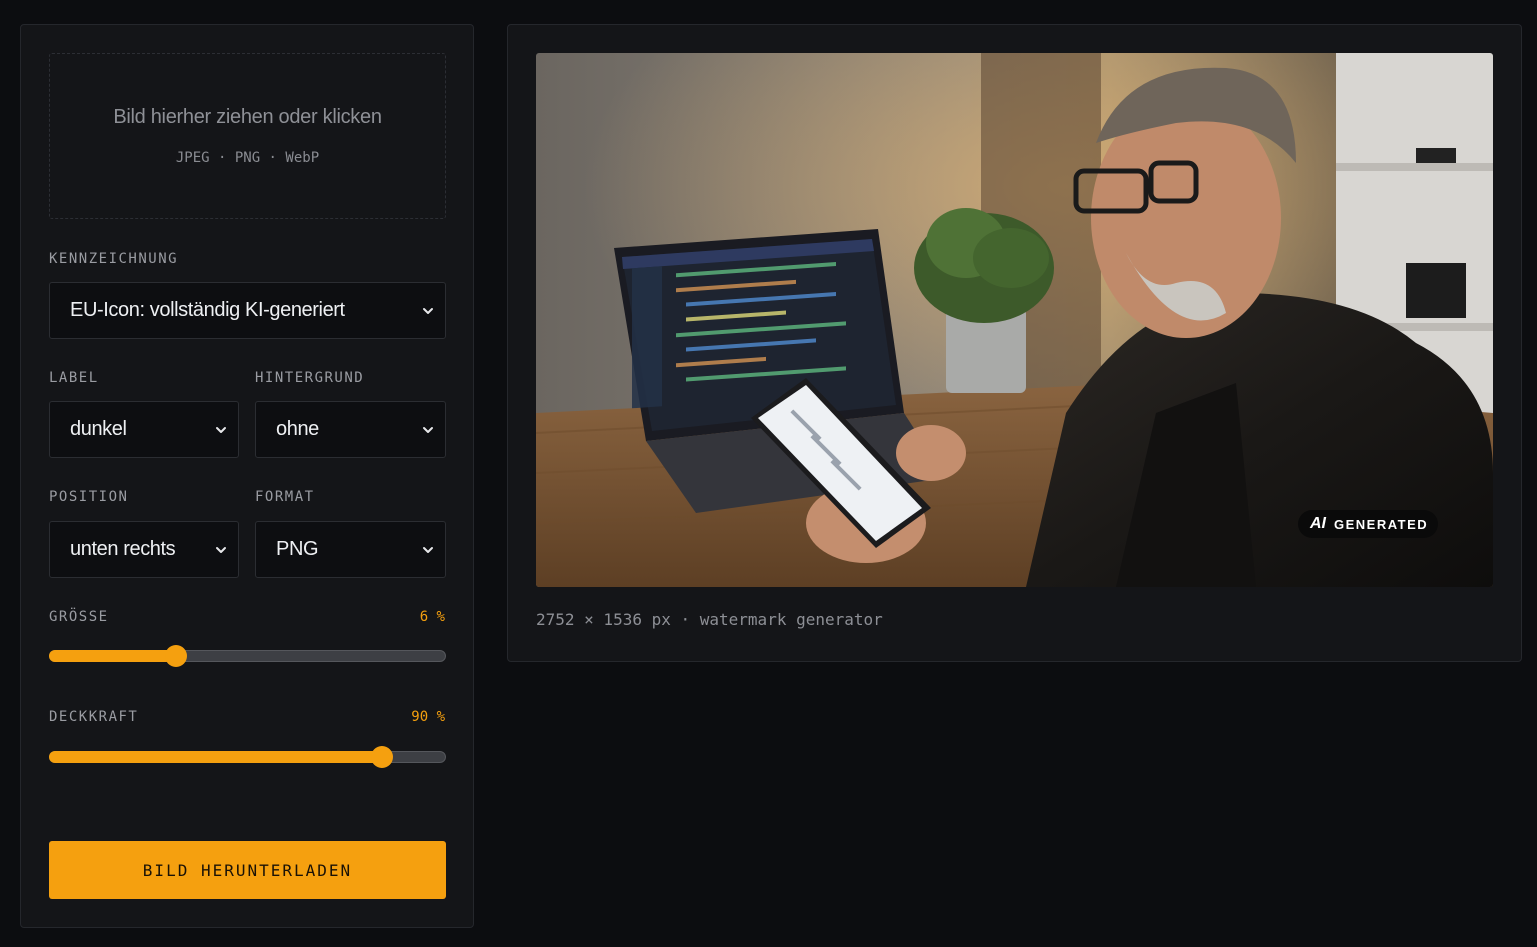  What do you see at coordinates (1381, 524) in the screenshot?
I see `generated-watermark-label: GENERATED` at bounding box center [1381, 524].